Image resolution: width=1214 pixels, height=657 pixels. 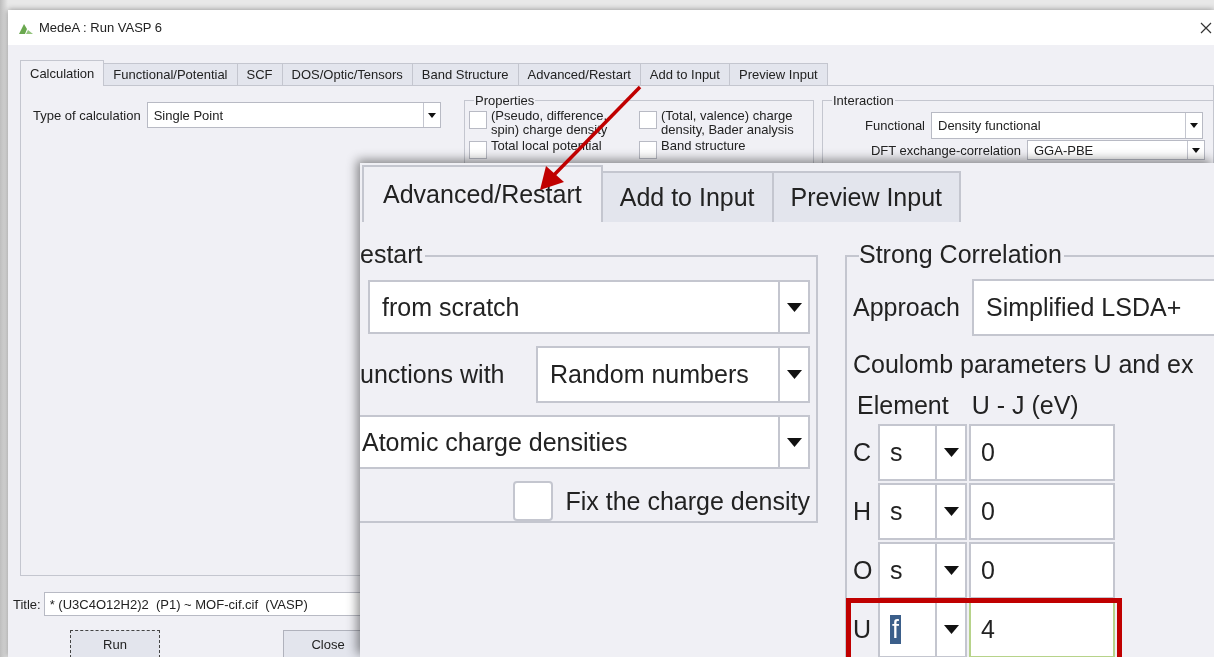 What do you see at coordinates (1067, 125) in the screenshot?
I see `dropdown: Density functional` at bounding box center [1067, 125].